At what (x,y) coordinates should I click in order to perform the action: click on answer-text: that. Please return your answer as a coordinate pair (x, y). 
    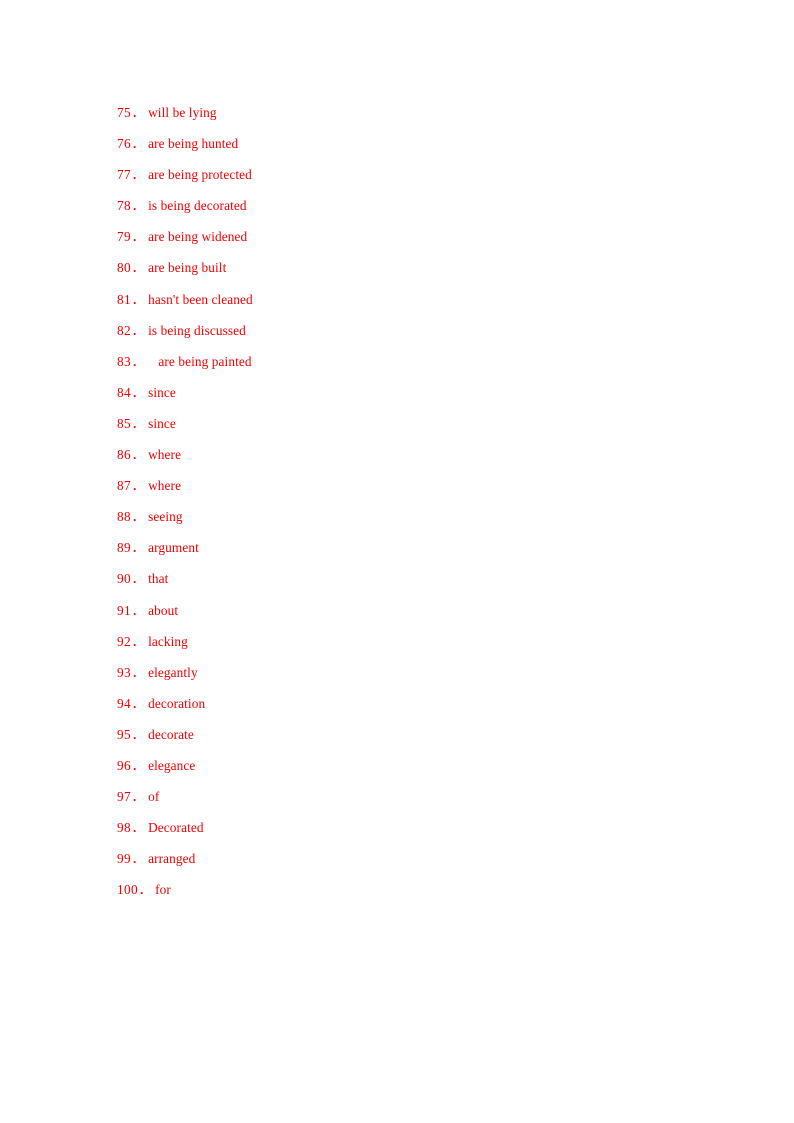
    Looking at the image, I should click on (158, 579).